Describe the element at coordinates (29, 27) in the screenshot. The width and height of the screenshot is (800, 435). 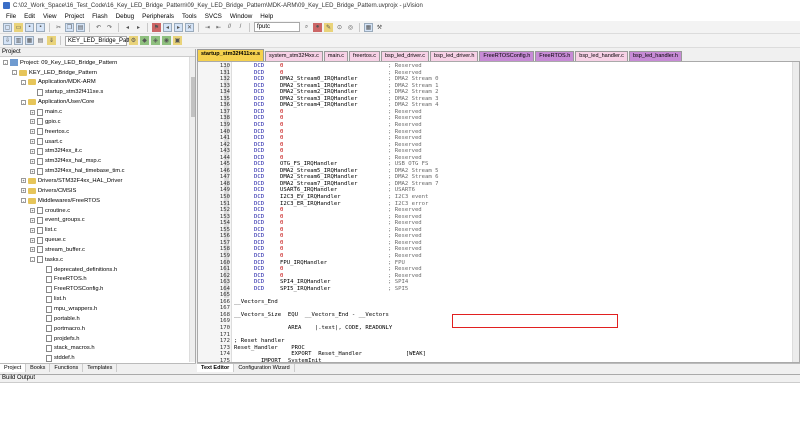
I see `save-icon: ▪` at that location.